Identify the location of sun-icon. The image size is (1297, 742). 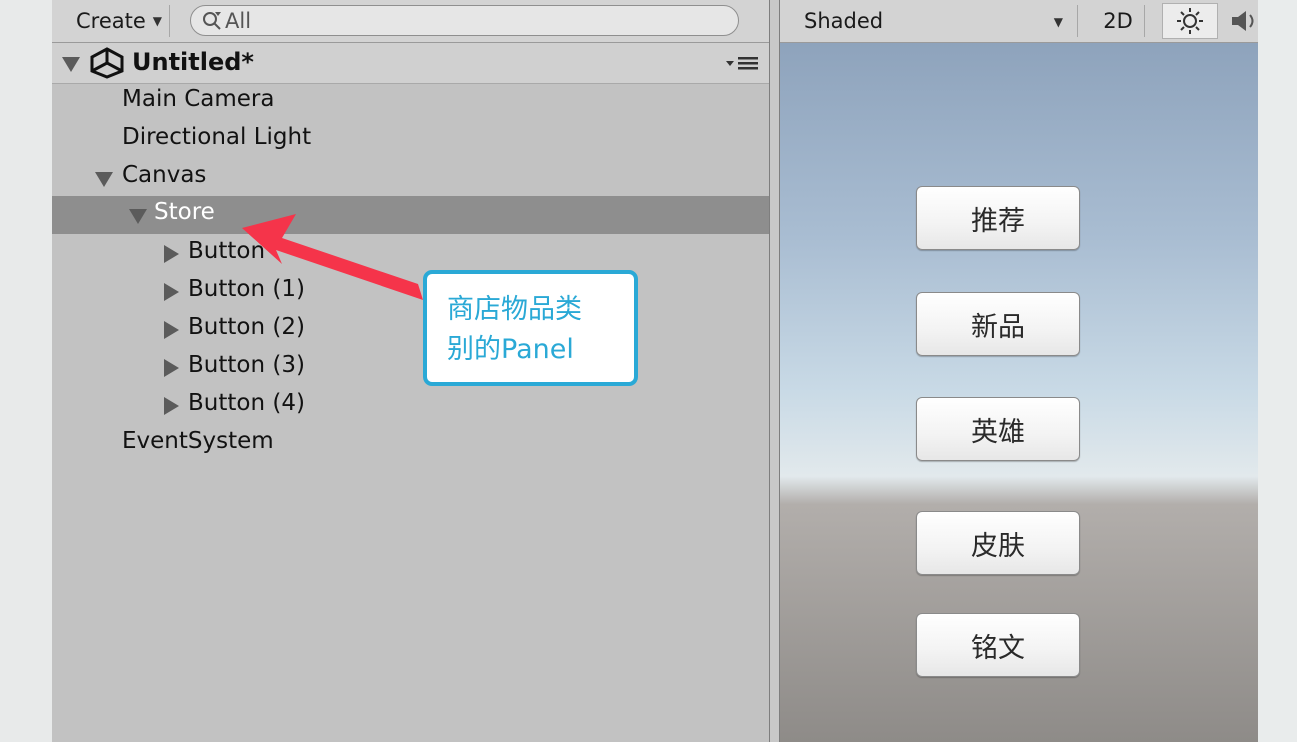
(1190, 21).